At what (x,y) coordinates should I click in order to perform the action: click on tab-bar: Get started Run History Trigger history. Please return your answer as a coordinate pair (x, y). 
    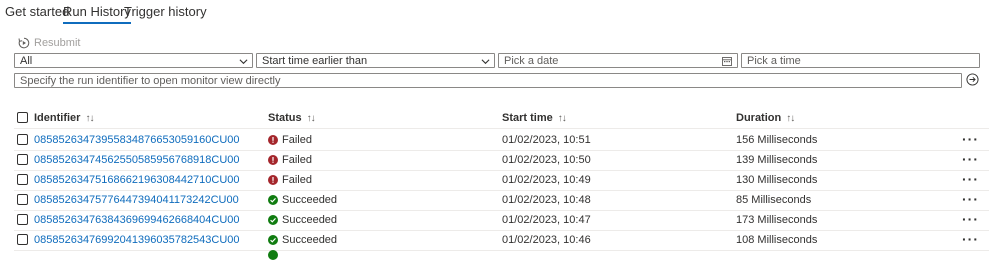
    Looking at the image, I should click on (499, 12).